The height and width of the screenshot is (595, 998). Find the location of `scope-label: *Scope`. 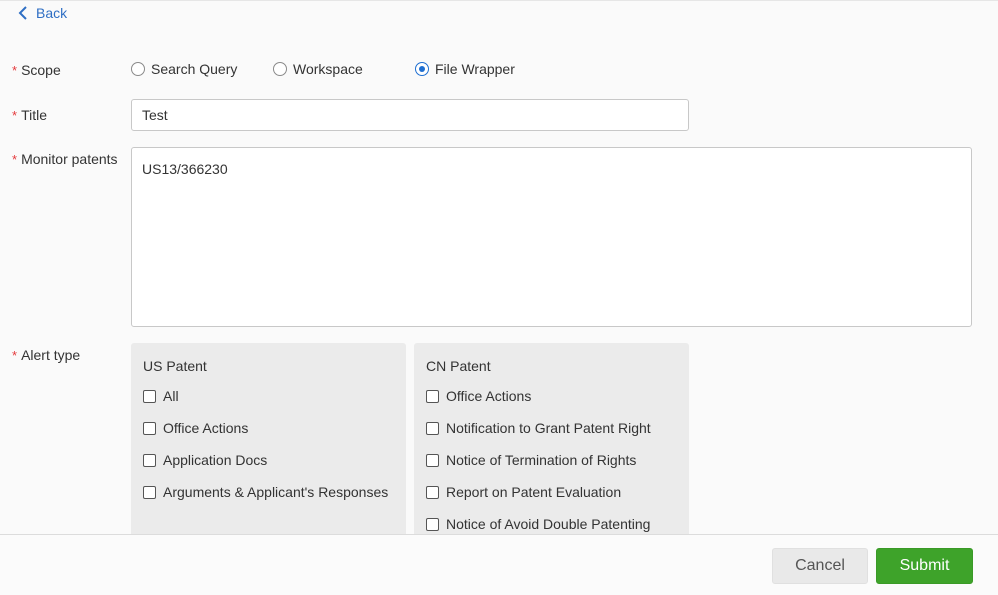

scope-label: *Scope is located at coordinates (36, 70).